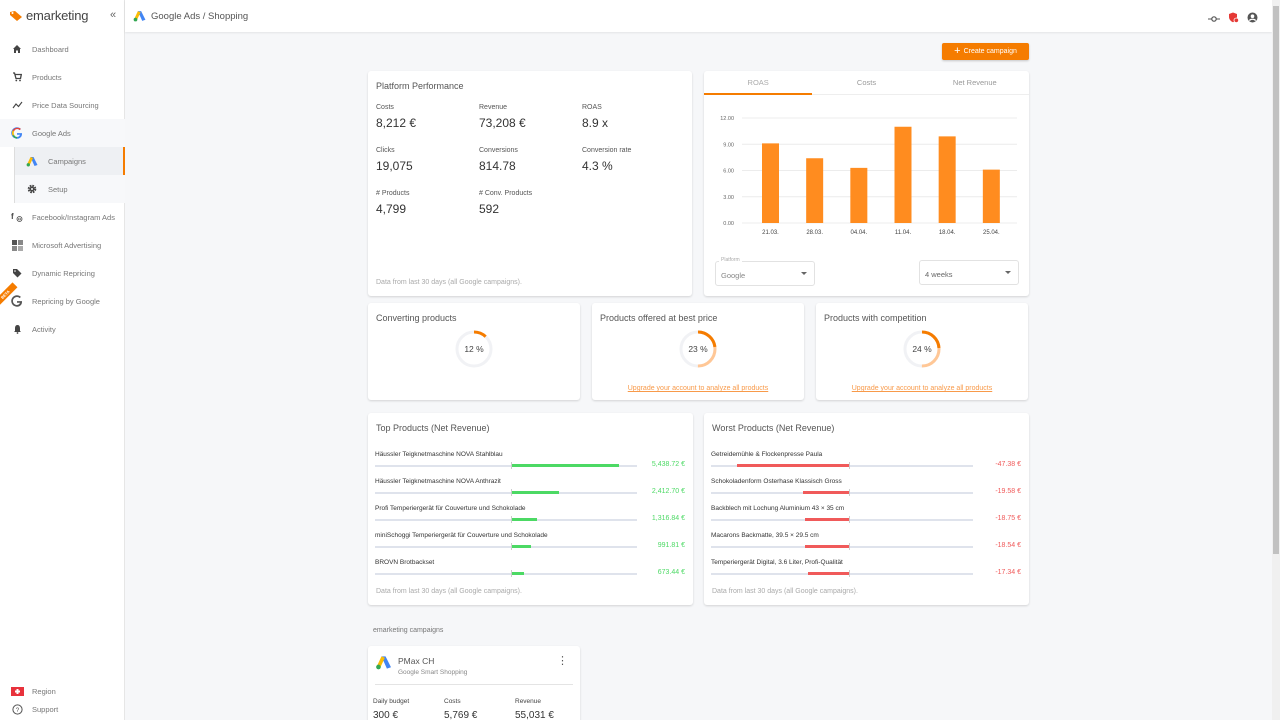  I want to click on shield-alert-icon, so click(1233, 19).